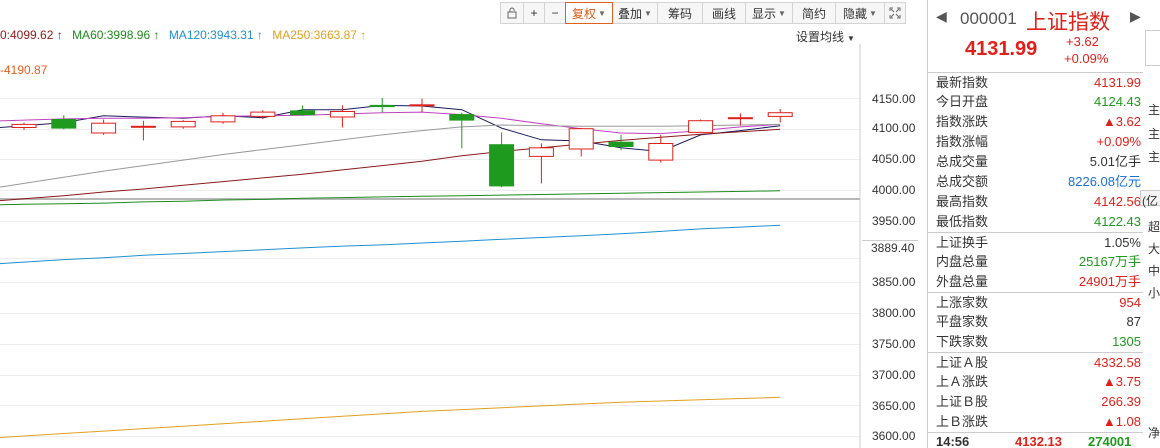 Image resolution: width=1160 pixels, height=448 pixels. What do you see at coordinates (962, 341) in the screenshot?
I see `stat-label: 下跌家数` at bounding box center [962, 341].